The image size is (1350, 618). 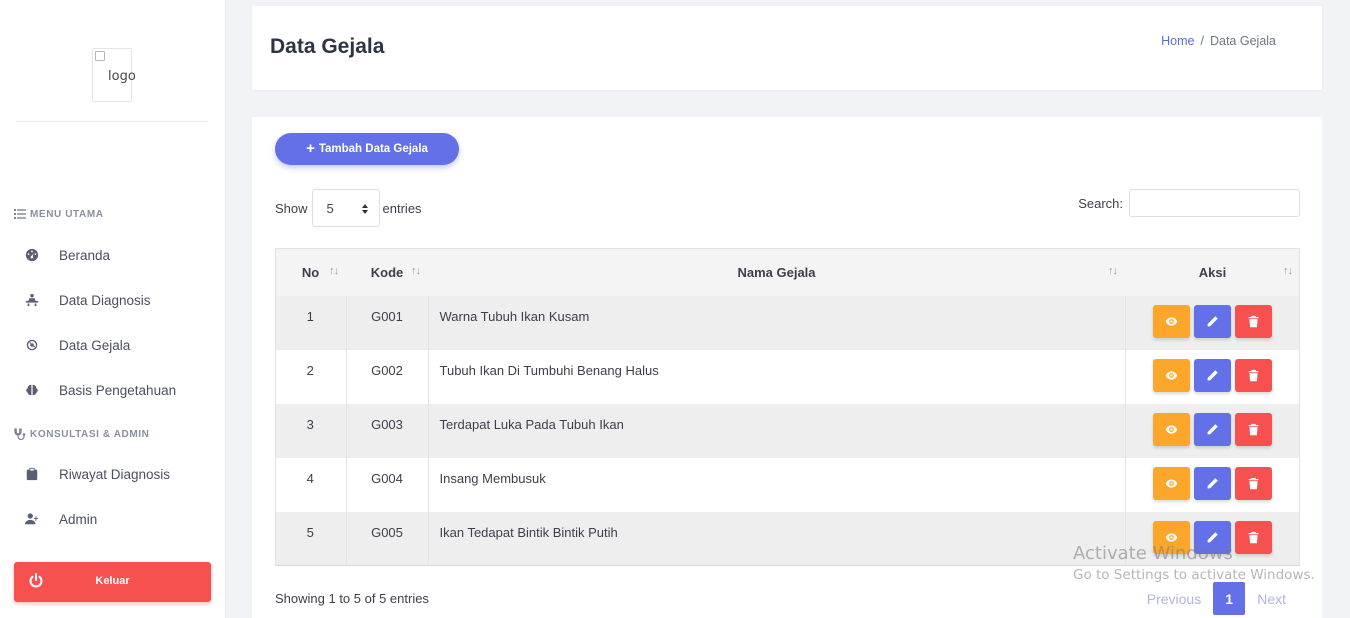 I want to click on cell-kode: G002, so click(x=387, y=376).